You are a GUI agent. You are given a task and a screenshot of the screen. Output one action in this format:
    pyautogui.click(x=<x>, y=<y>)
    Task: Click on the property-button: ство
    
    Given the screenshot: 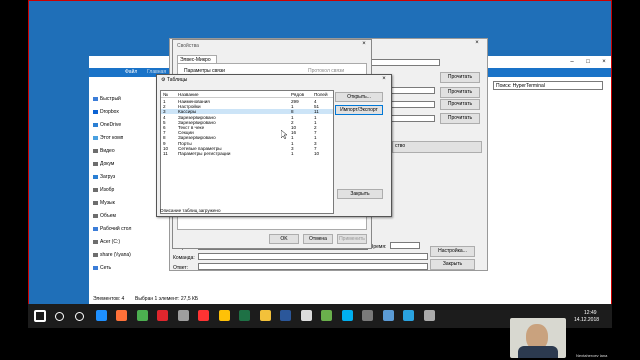 What is the action you would take?
    pyautogui.click(x=437, y=147)
    